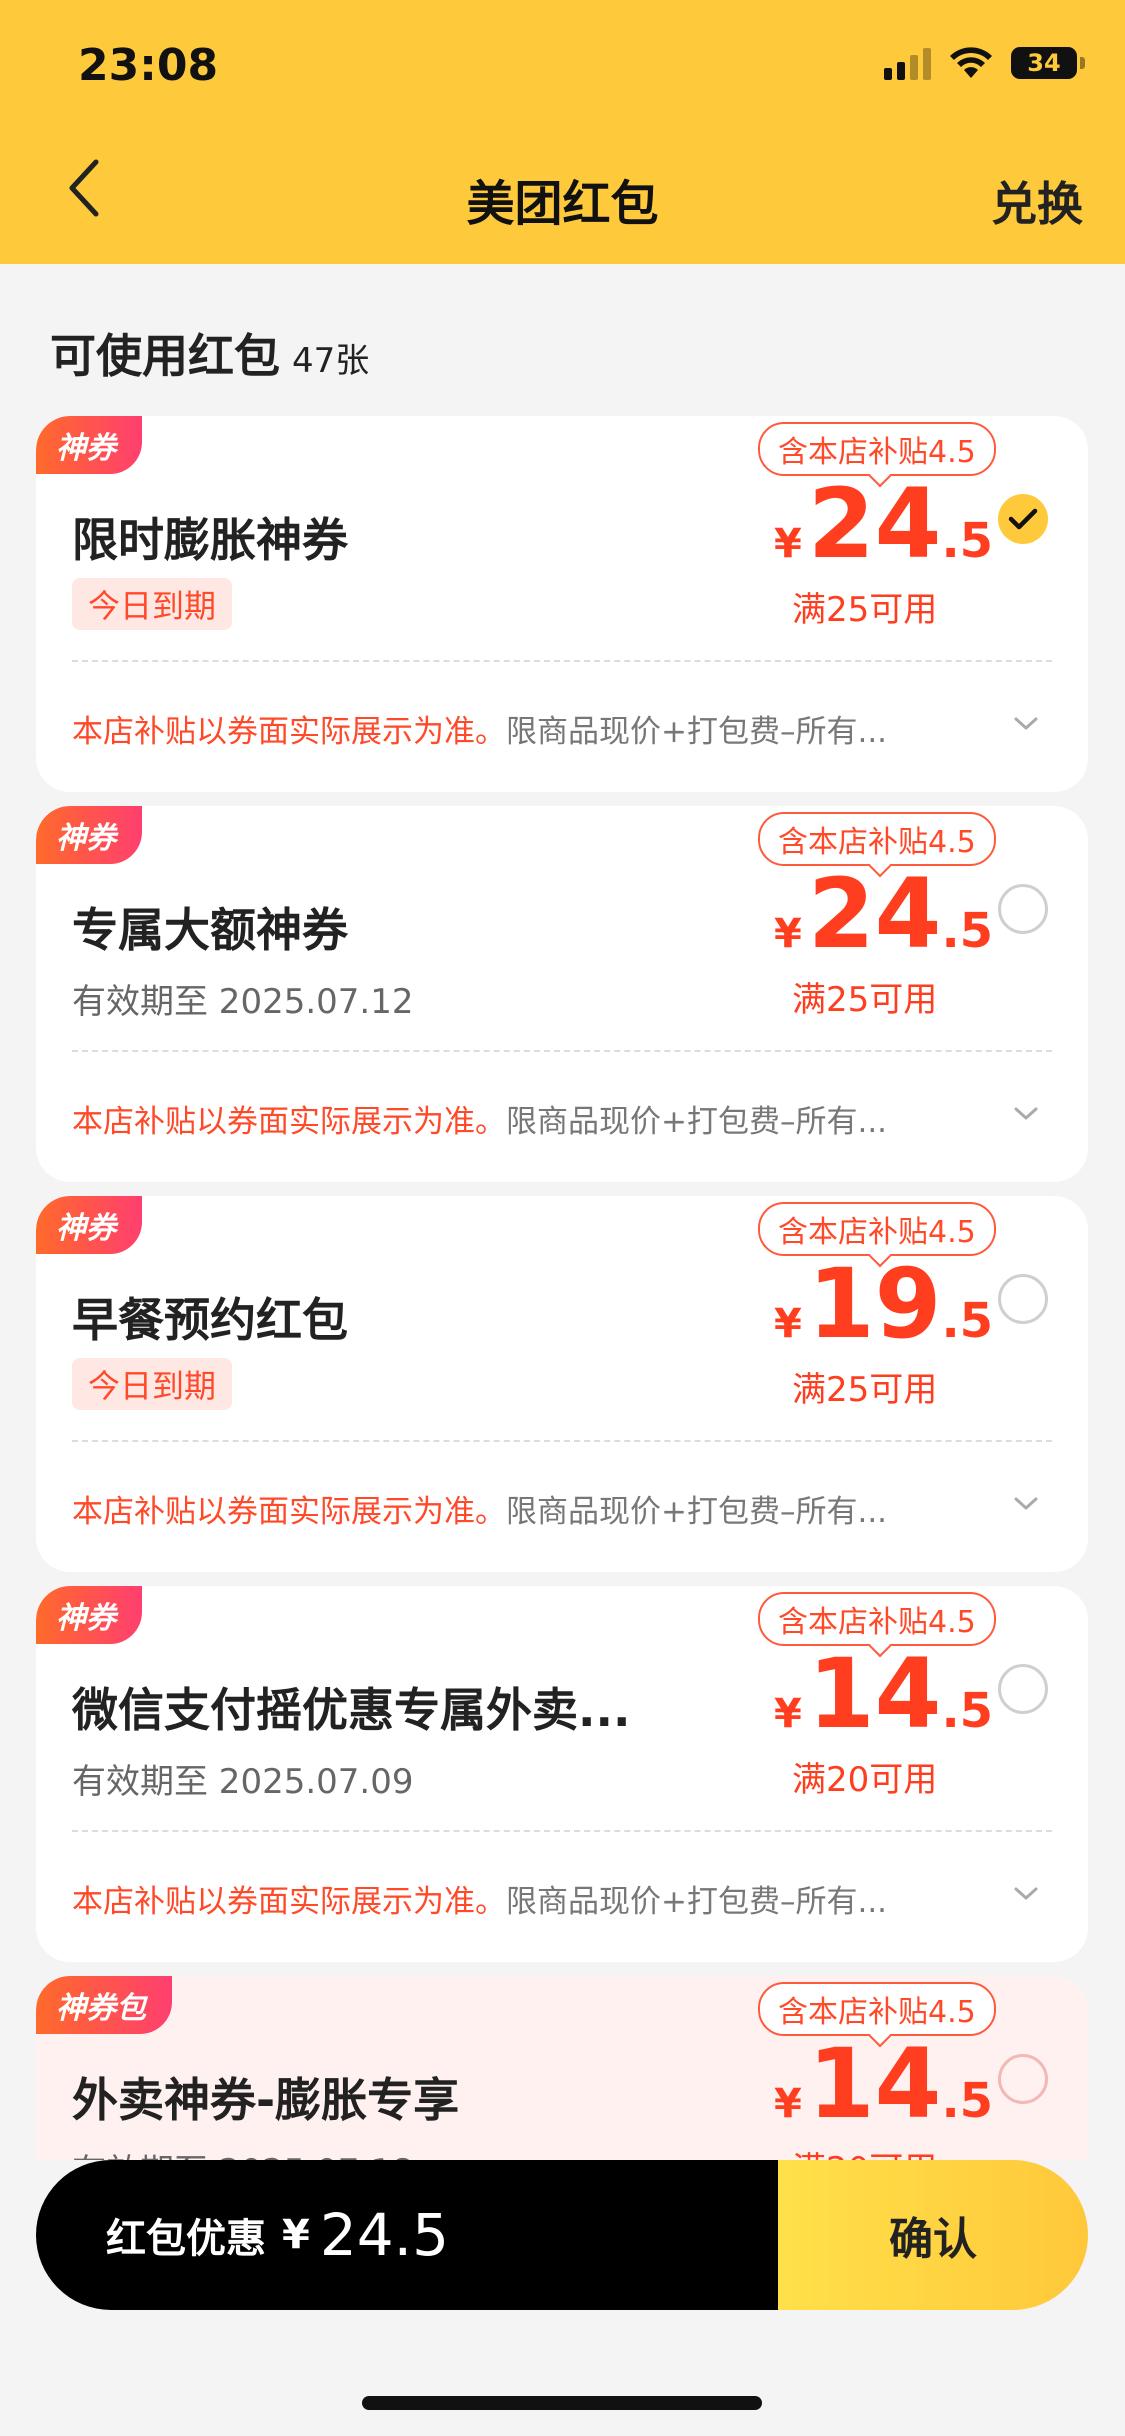 The image size is (1125, 2436). I want to click on home-indicator, so click(562, 2403).